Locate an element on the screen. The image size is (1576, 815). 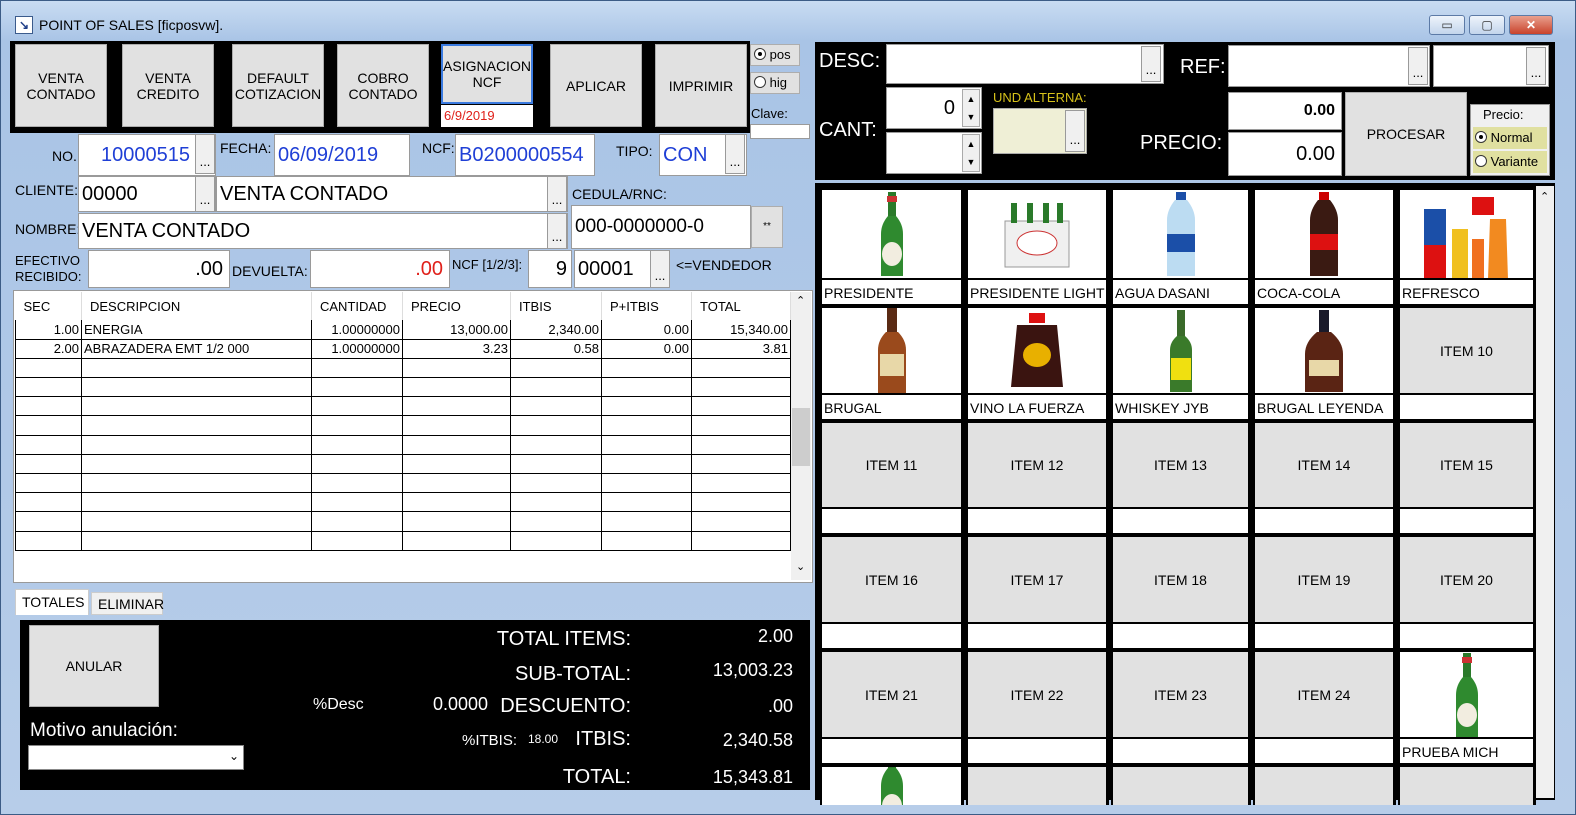
table-cell: 0.58 is located at coordinates (556, 349).